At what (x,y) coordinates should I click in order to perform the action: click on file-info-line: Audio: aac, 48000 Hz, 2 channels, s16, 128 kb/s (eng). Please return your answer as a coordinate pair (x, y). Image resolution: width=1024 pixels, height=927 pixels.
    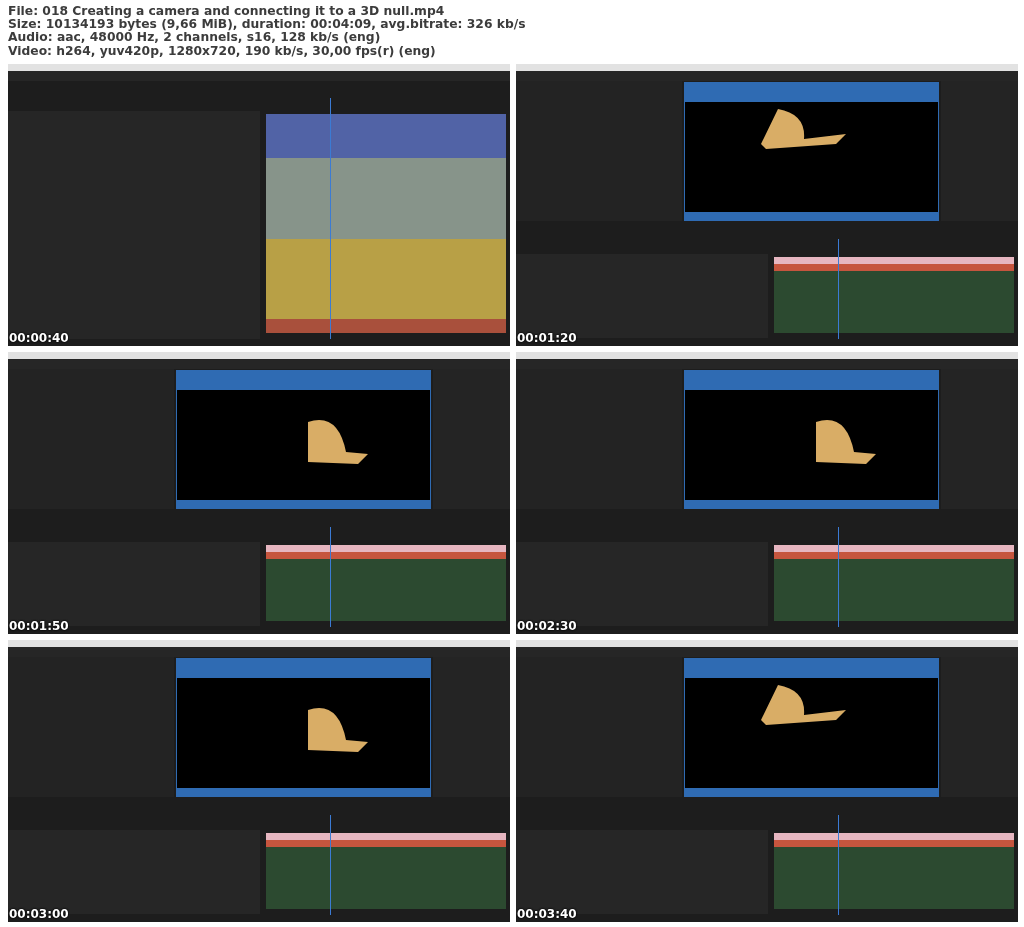
    Looking at the image, I should click on (194, 38).